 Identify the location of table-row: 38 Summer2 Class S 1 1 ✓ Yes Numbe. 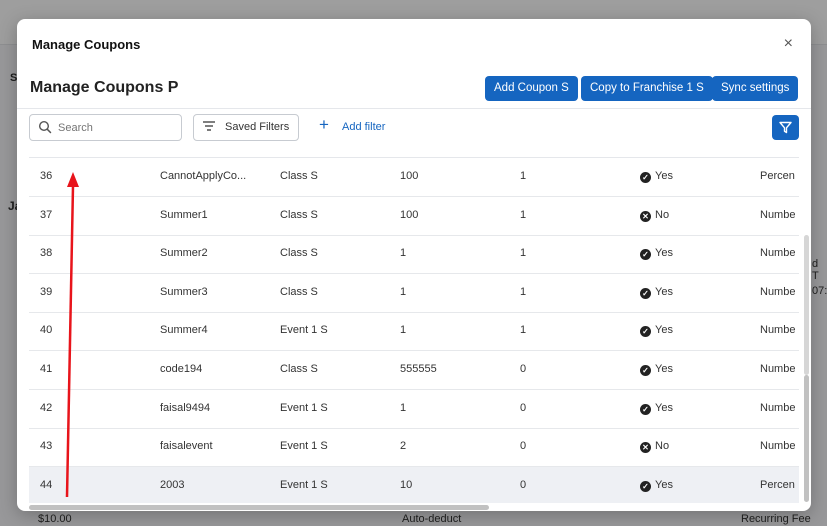
(414, 255).